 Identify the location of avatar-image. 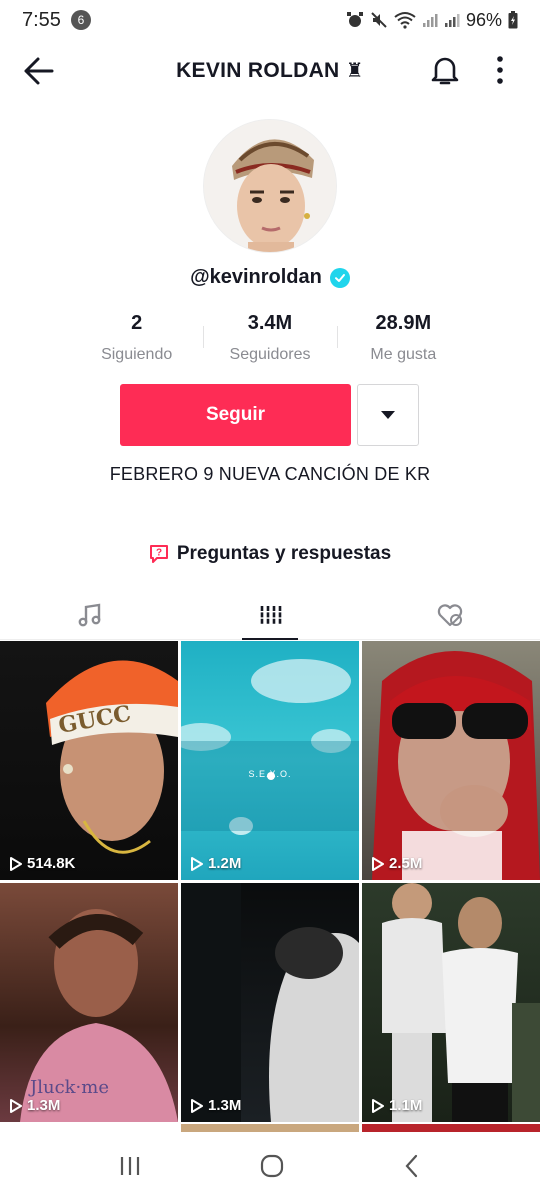
(270, 186).